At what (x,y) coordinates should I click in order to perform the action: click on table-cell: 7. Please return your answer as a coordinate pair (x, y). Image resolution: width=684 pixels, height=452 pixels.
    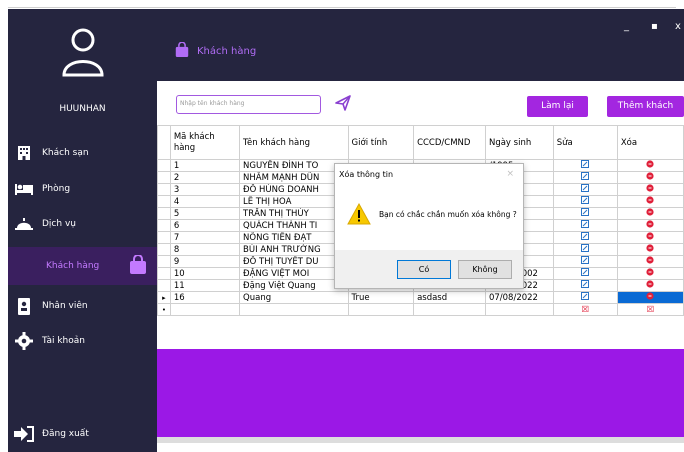
    Looking at the image, I should click on (205, 237).